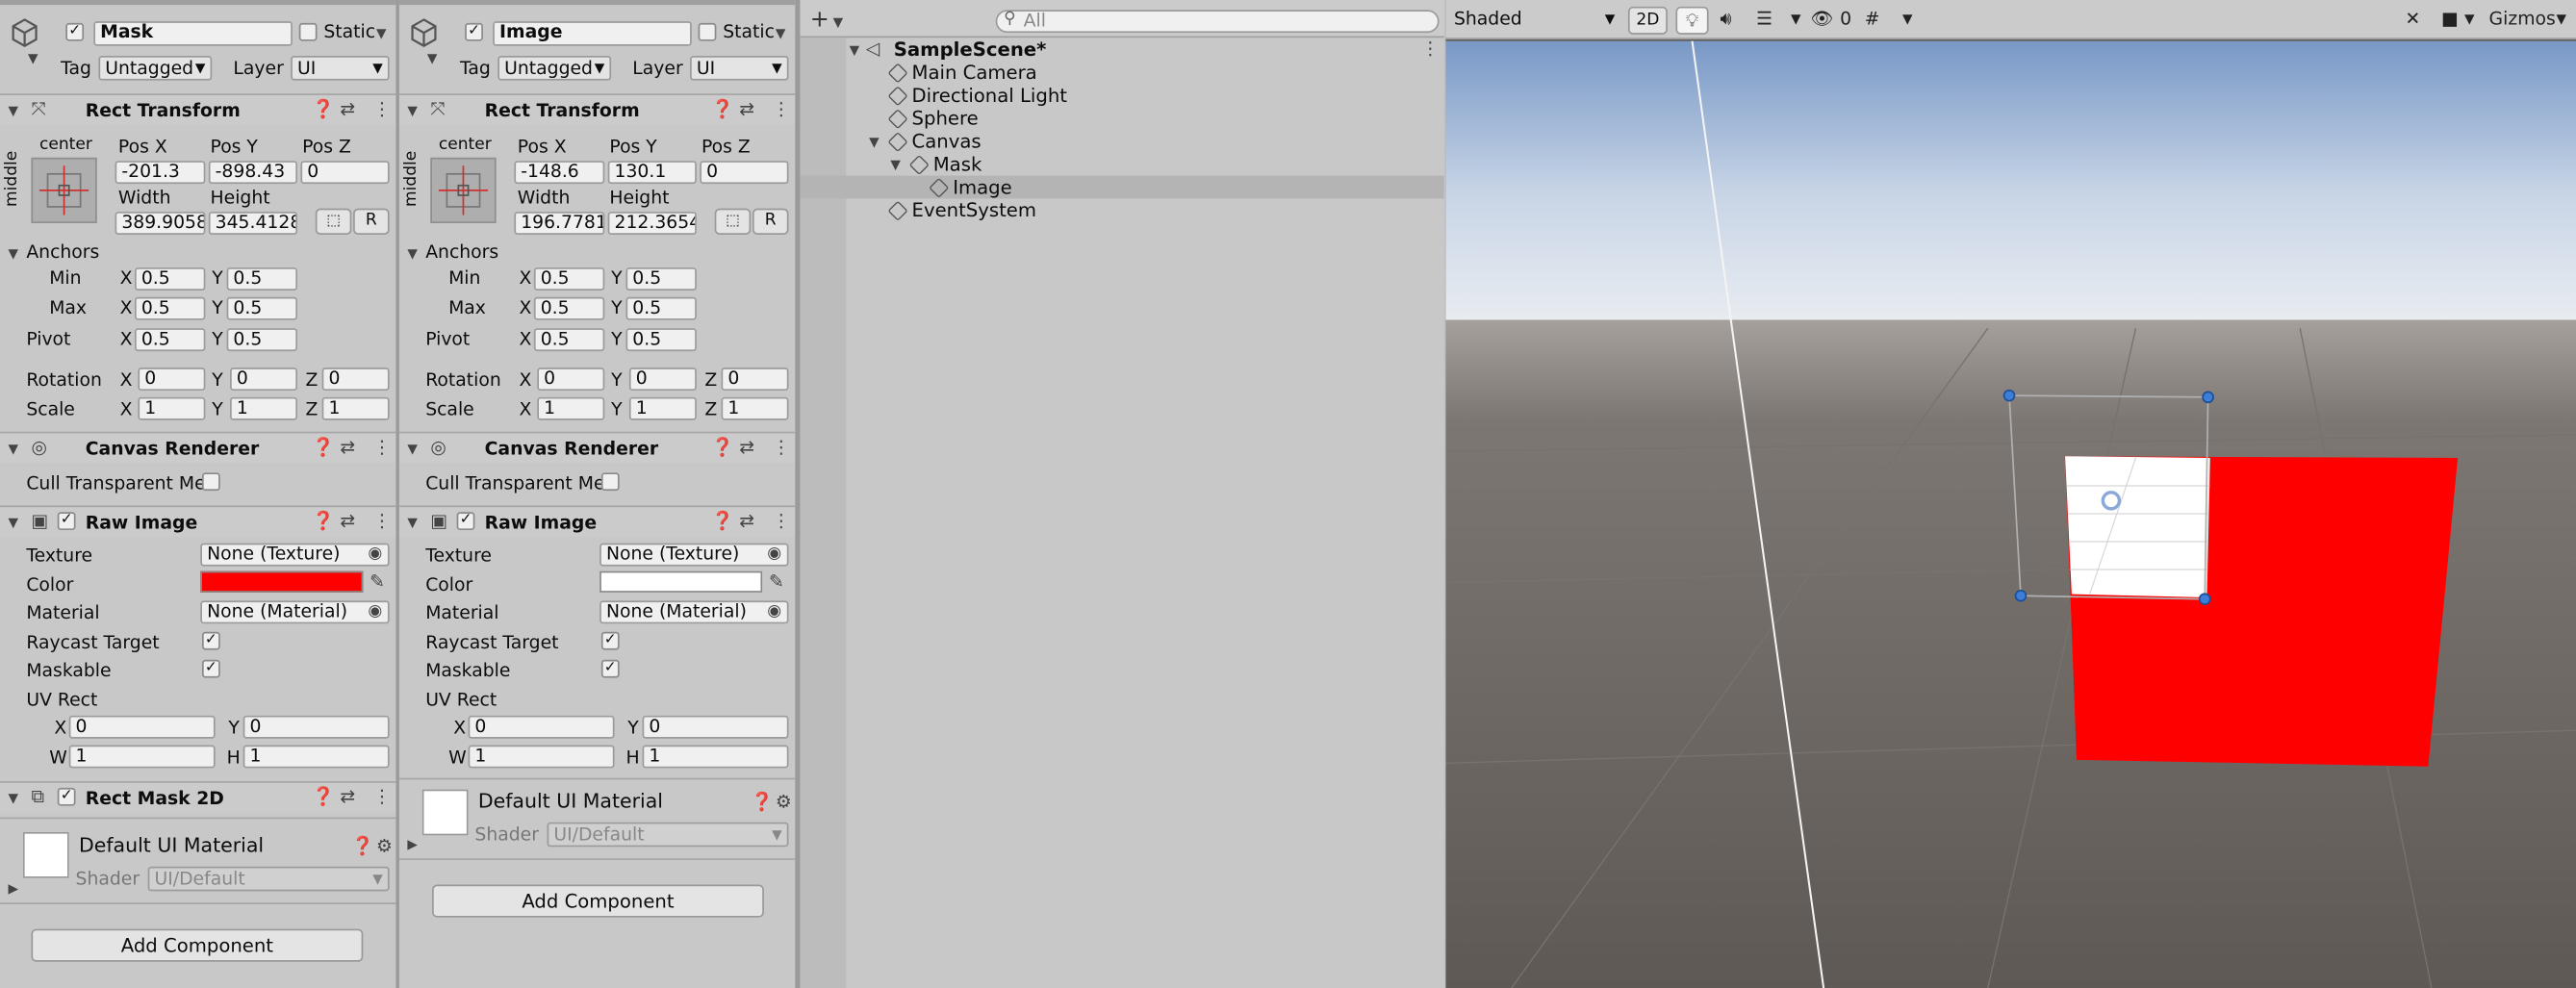 Image resolution: width=2576 pixels, height=988 pixels. Describe the element at coordinates (597, 521) in the screenshot. I see `raw-image-header: ▼ ▣ ✓ Raw Image ❓ ⇄ ⋮` at that location.